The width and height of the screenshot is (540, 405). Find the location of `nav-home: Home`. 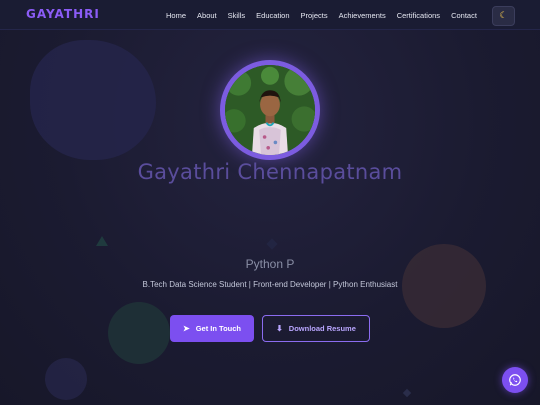

nav-home: Home is located at coordinates (176, 15).